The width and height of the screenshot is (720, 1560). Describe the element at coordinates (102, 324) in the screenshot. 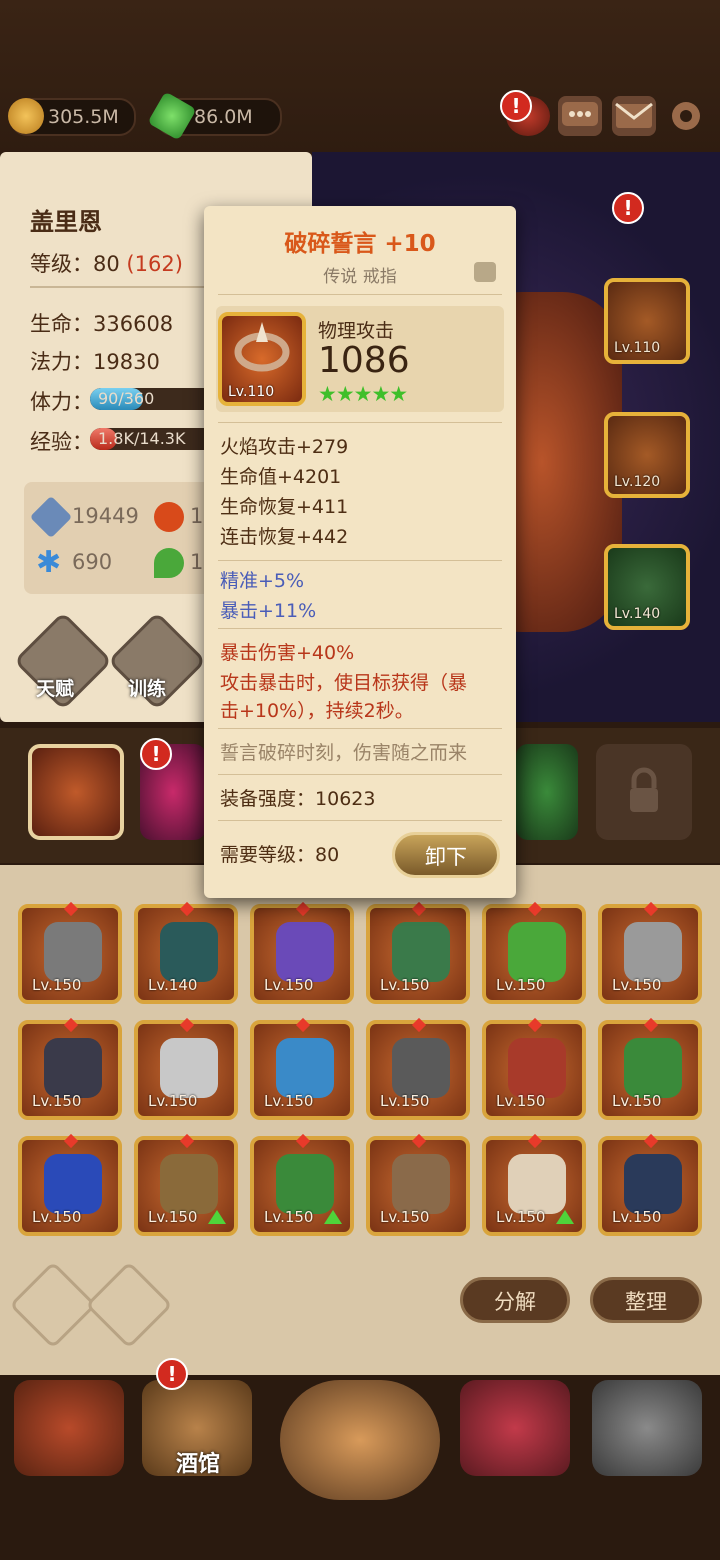

I see `hero-hp: 生命：336608` at that location.